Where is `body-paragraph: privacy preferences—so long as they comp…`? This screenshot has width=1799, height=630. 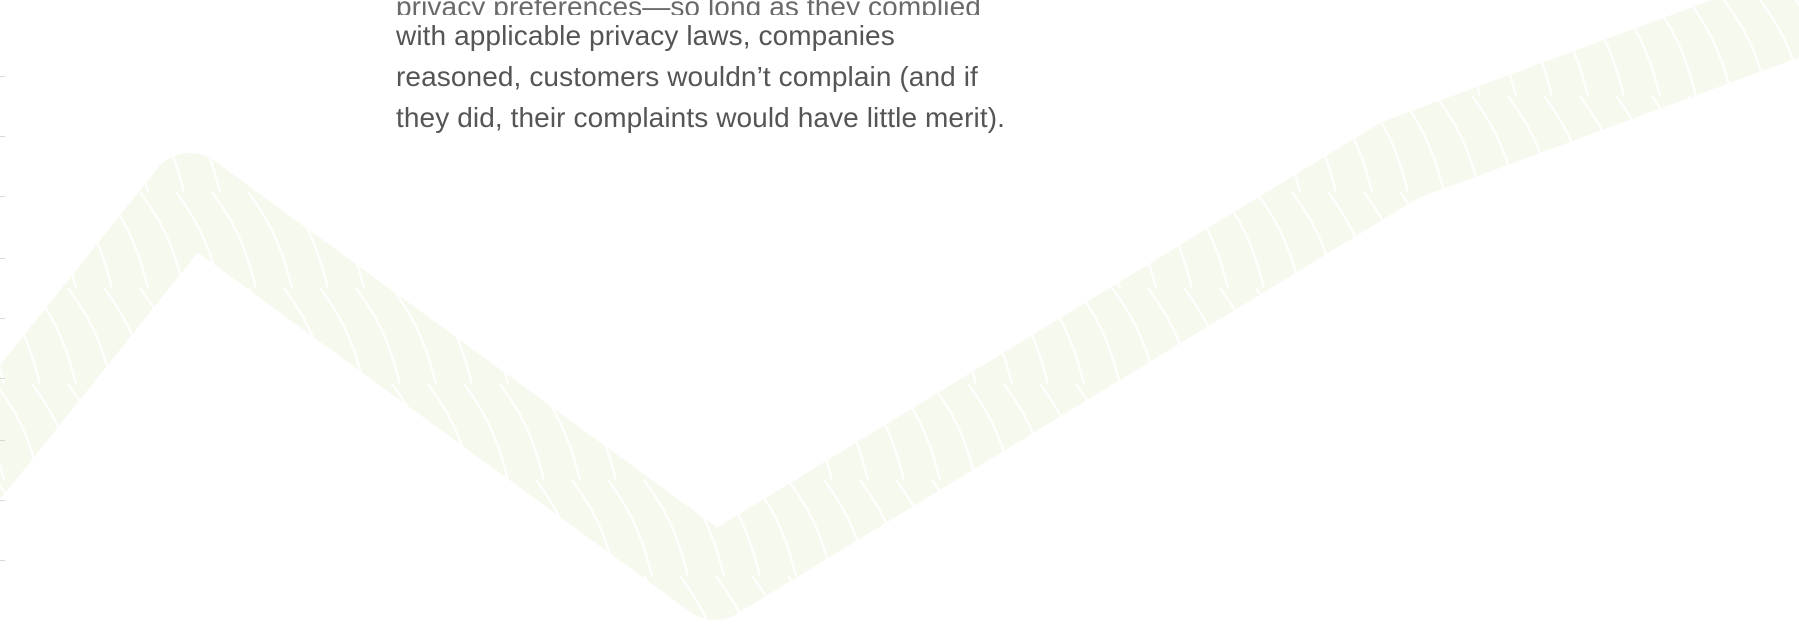 body-paragraph: privacy preferences—so long as they comp… is located at coordinates (736, 69).